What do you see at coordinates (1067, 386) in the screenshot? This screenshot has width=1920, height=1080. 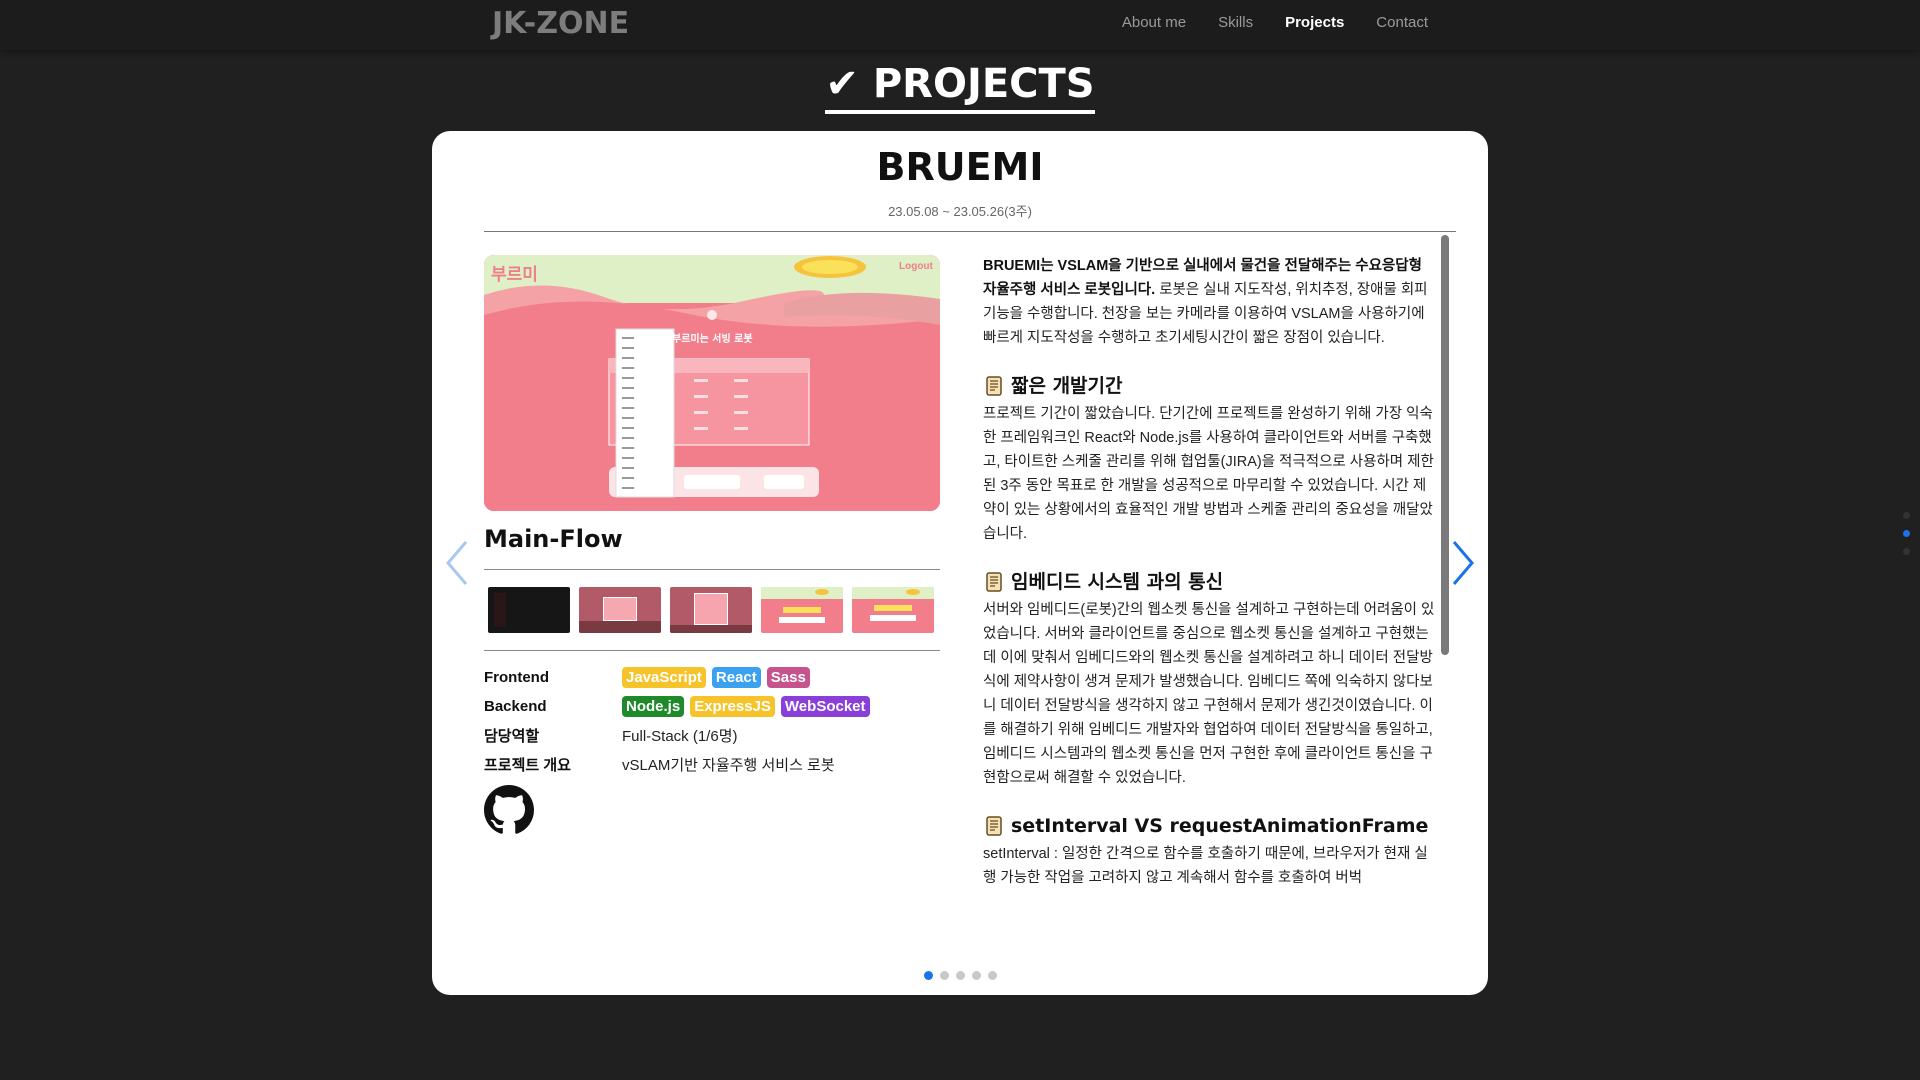 I see `section-title-1: 짧은 개발기간` at bounding box center [1067, 386].